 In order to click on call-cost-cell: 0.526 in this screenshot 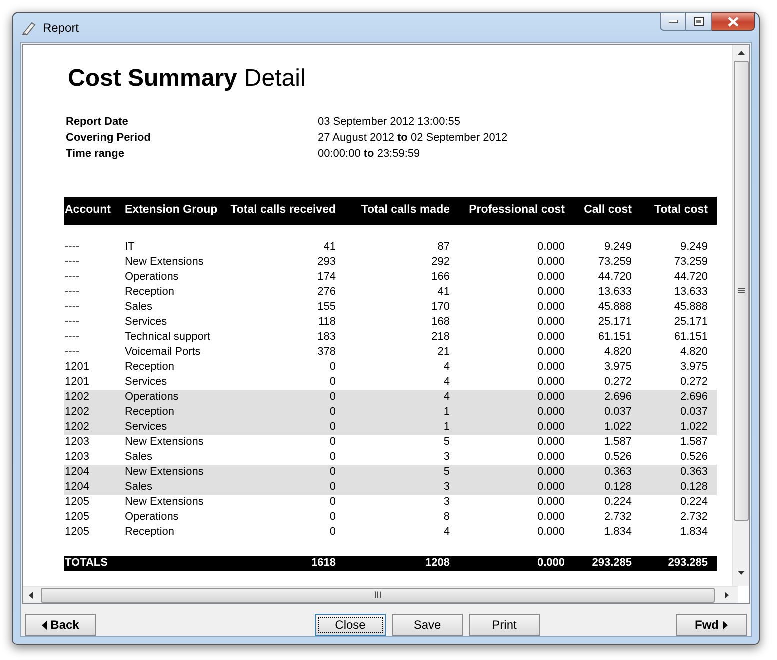, I will do `click(618, 457)`.